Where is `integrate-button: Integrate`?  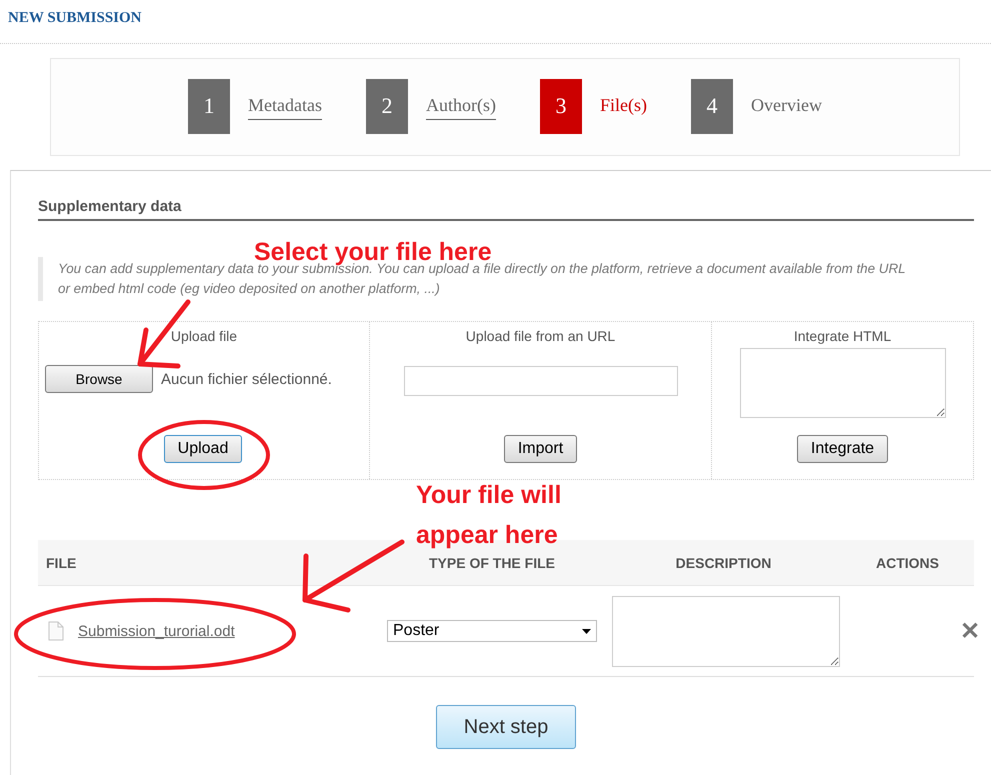 integrate-button: Integrate is located at coordinates (842, 449).